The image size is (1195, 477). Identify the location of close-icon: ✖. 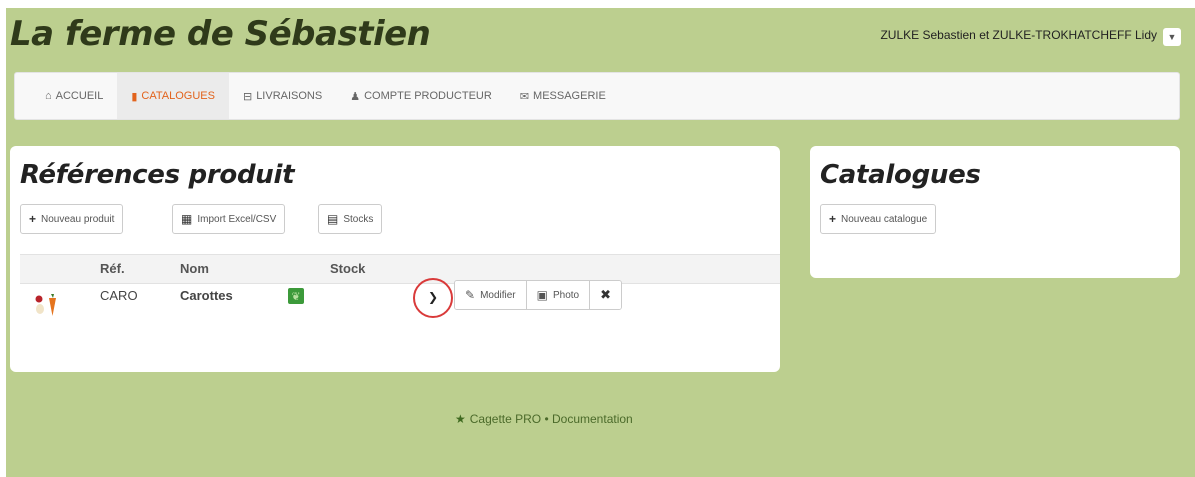
(606, 294).